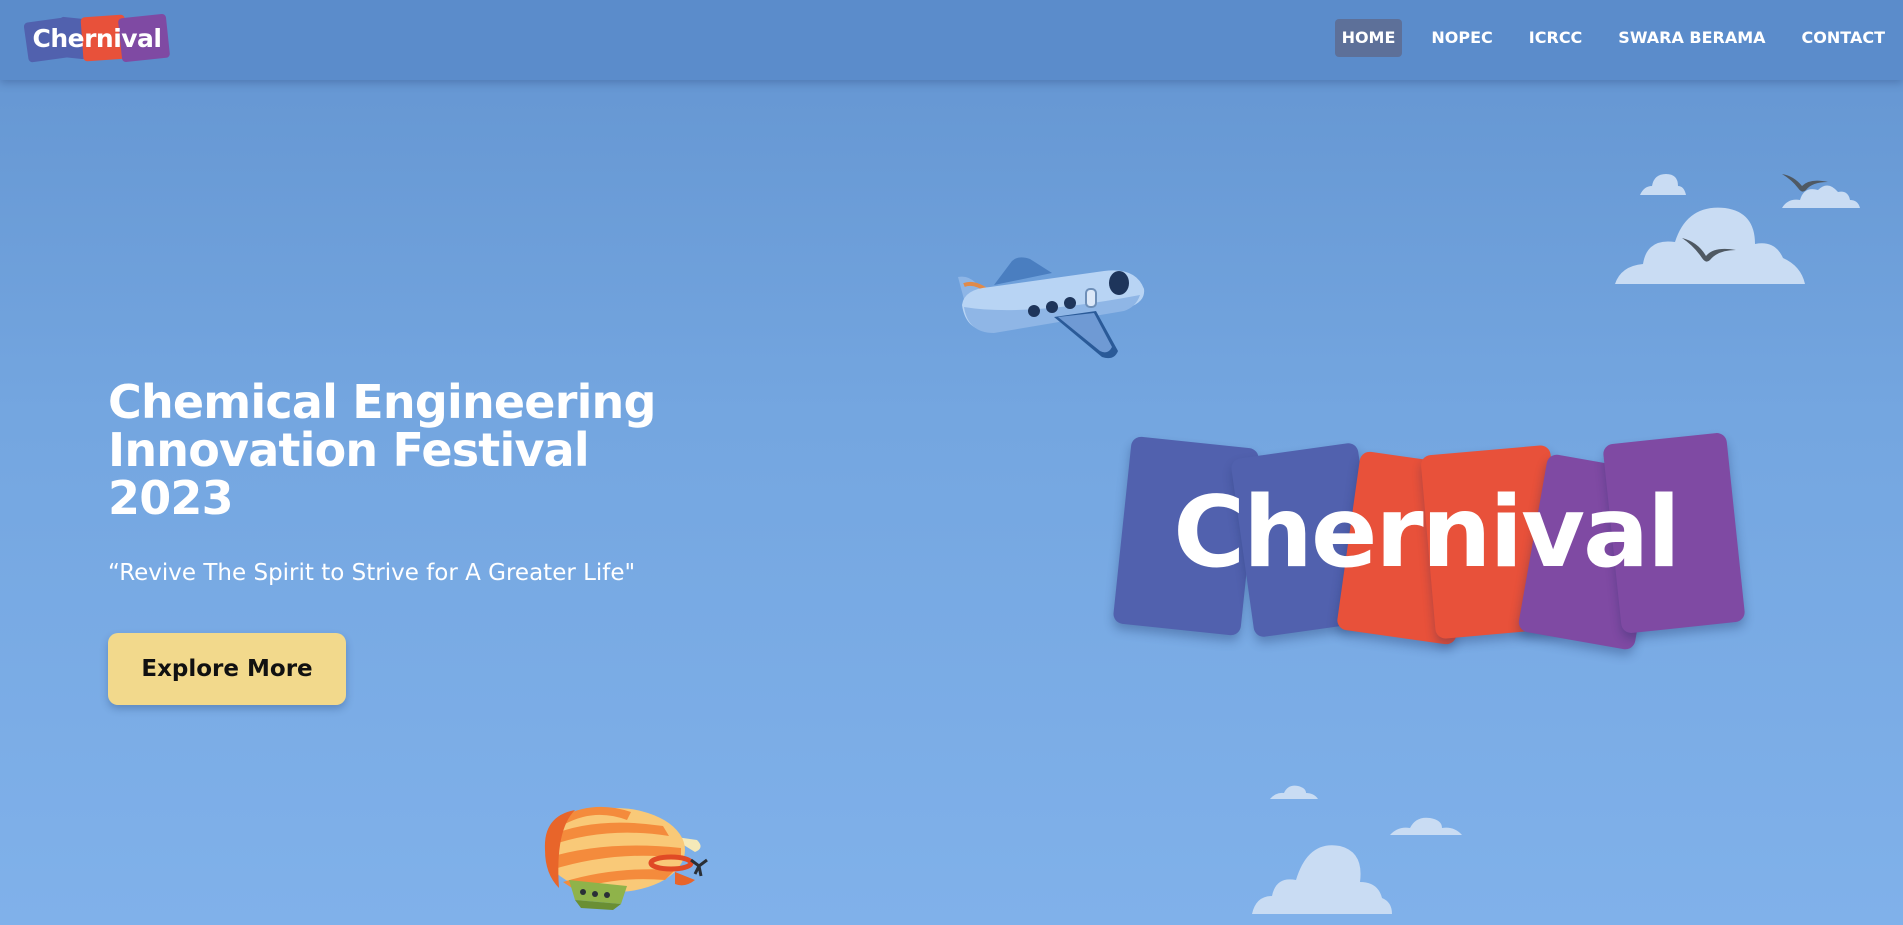 The image size is (1903, 925). What do you see at coordinates (1426, 533) in the screenshot?
I see `hero-logo-text: Chernival` at bounding box center [1426, 533].